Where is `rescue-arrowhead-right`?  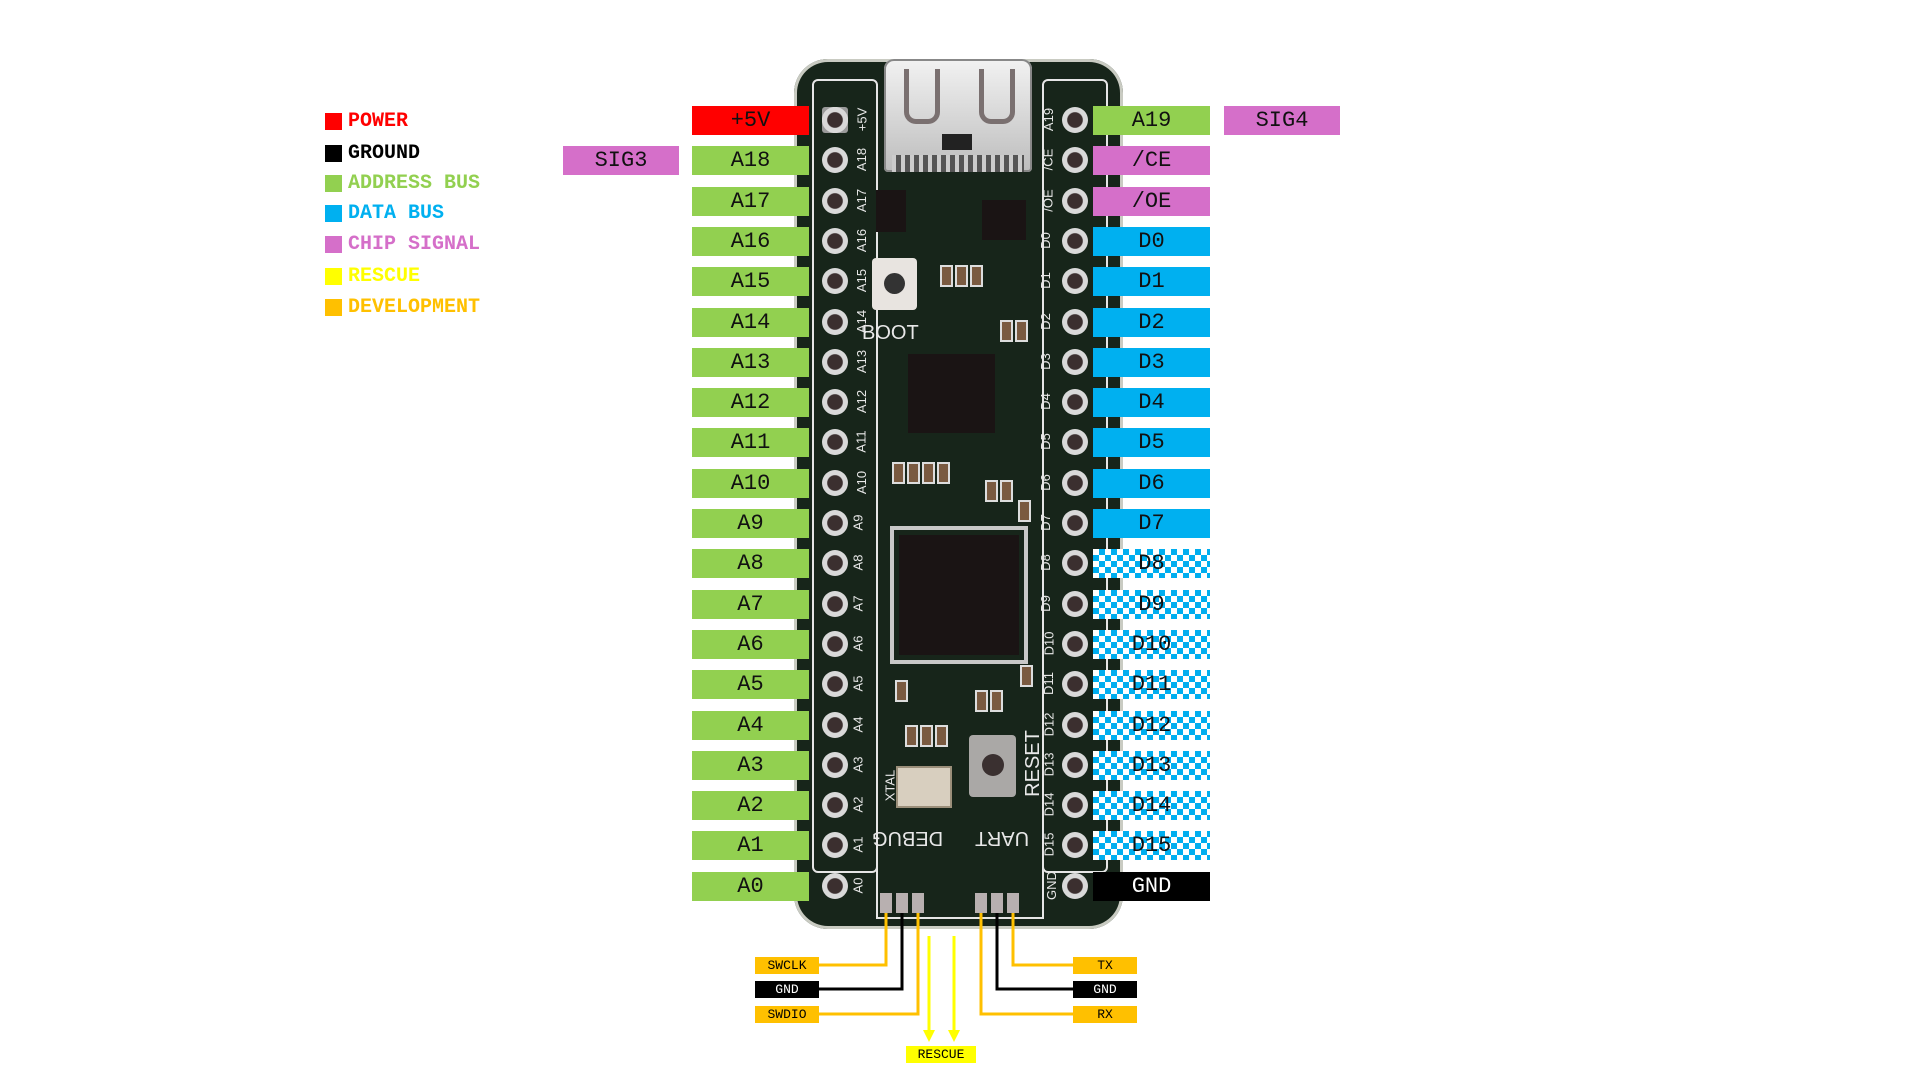
rescue-arrowhead-right is located at coordinates (954, 1036).